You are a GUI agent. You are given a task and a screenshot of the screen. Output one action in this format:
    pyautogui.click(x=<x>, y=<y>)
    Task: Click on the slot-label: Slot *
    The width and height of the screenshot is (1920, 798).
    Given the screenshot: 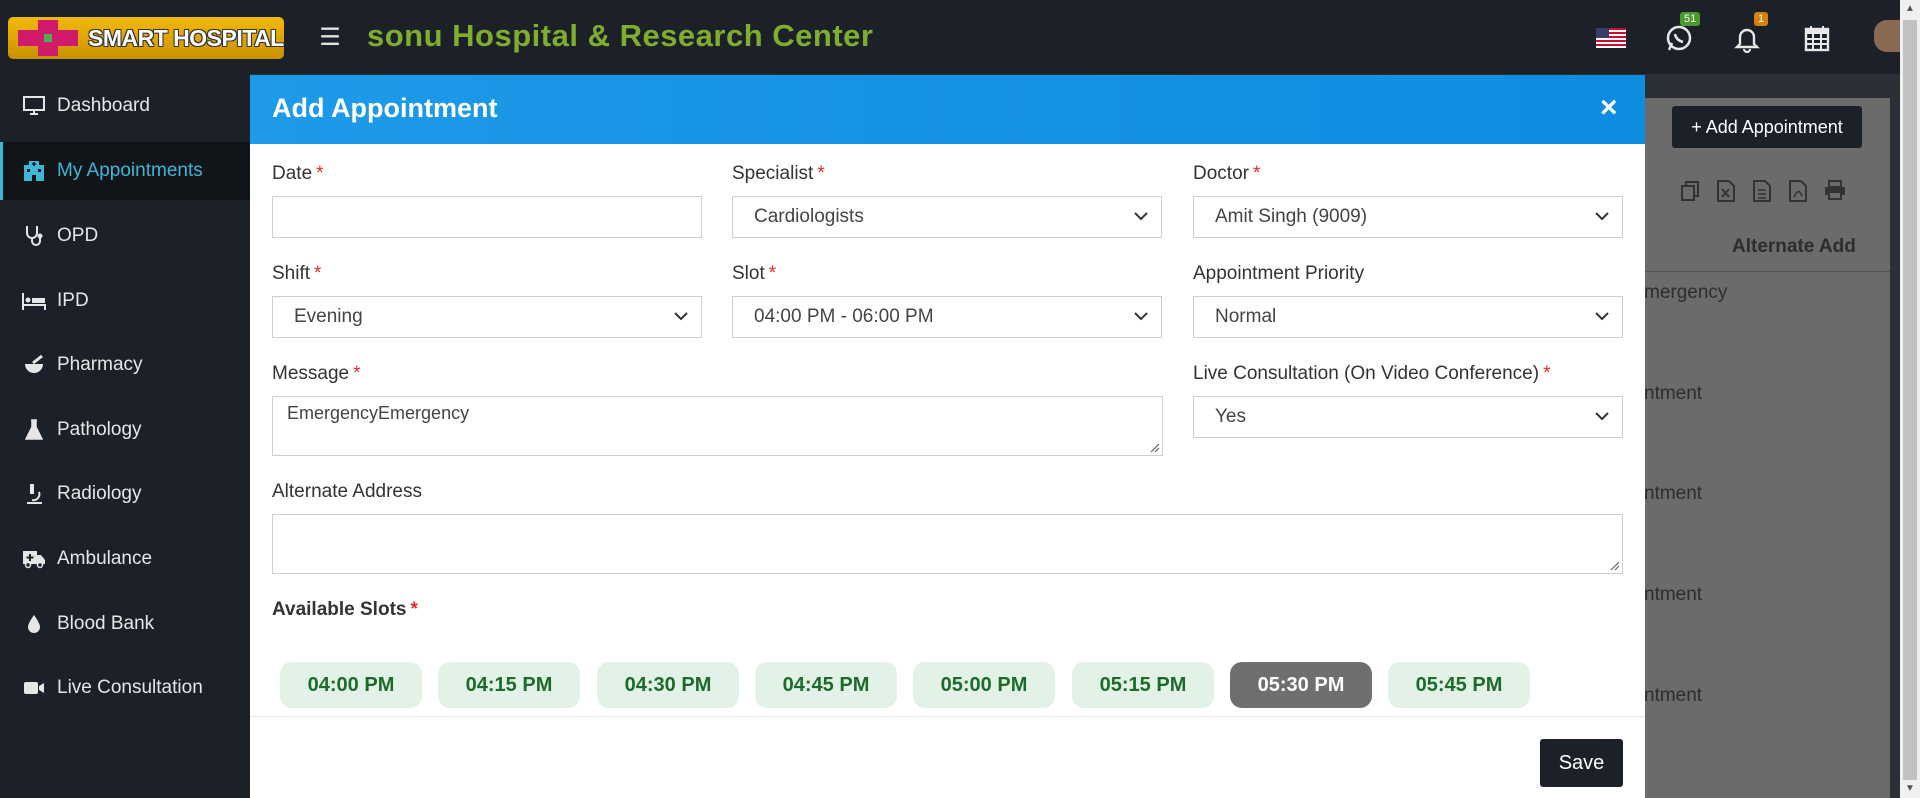 What is the action you would take?
    pyautogui.click(x=754, y=273)
    